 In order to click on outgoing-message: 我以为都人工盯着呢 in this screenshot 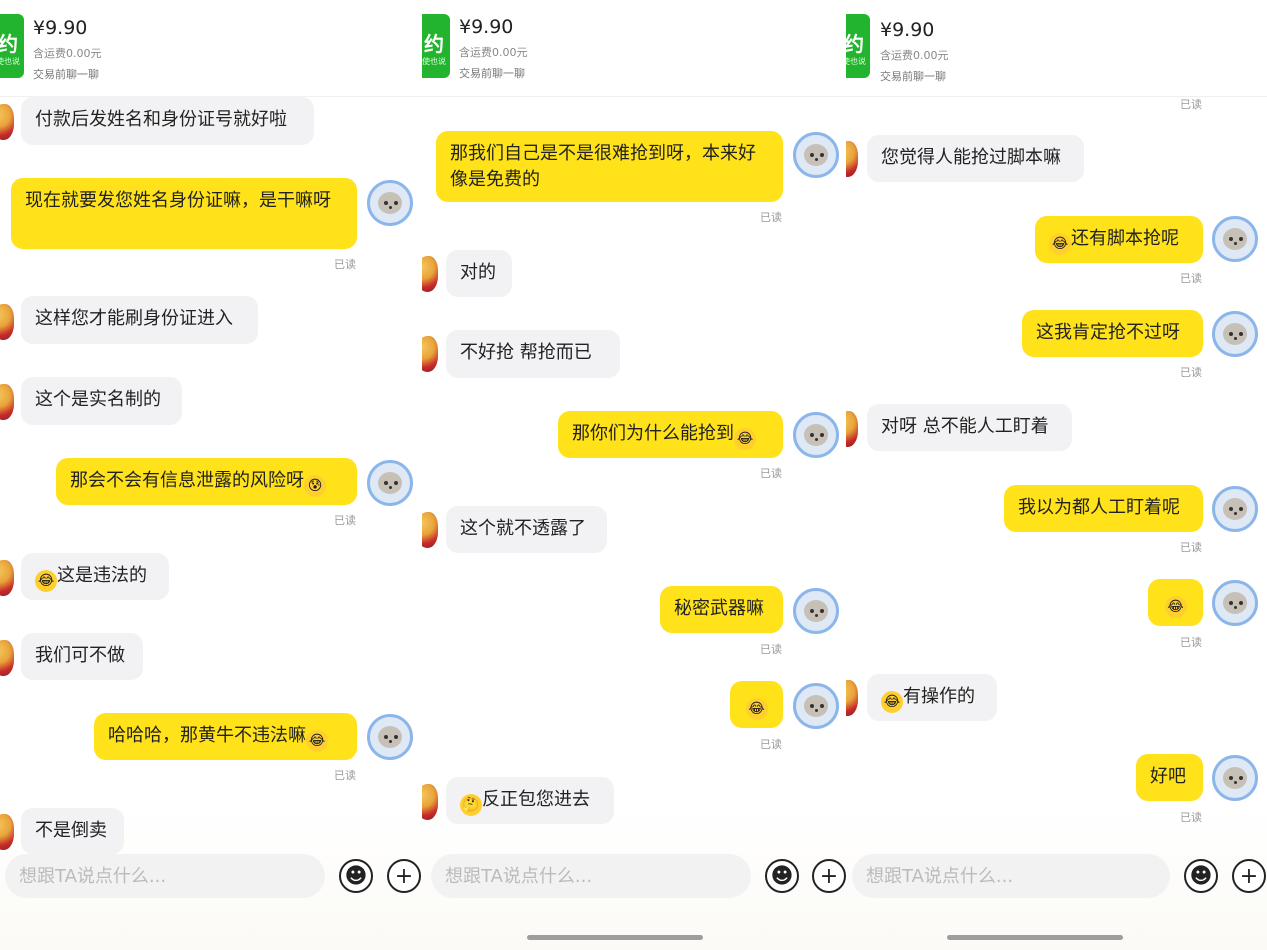, I will do `click(1103, 508)`.